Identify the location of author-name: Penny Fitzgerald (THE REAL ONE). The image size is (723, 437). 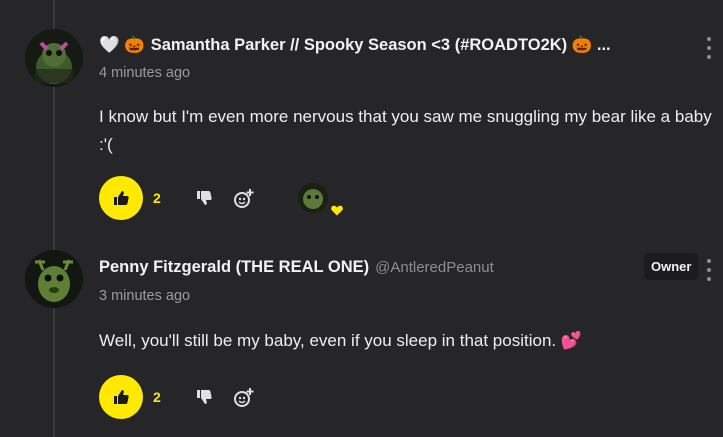
(234, 267).